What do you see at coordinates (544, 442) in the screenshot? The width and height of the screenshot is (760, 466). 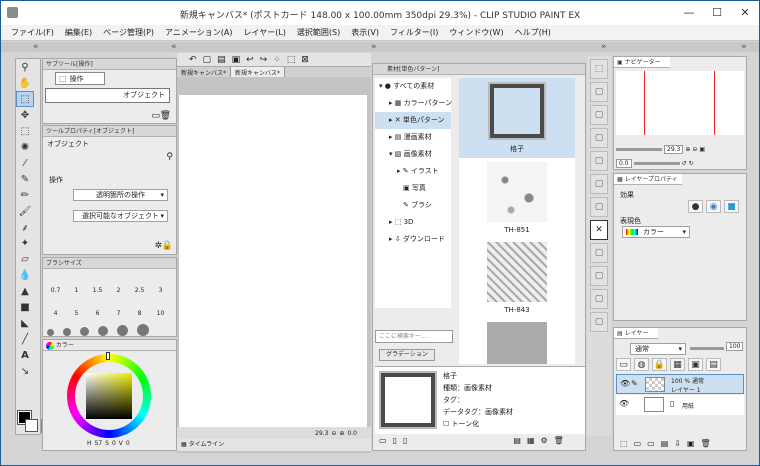 I see `settings-icon: ⚙` at bounding box center [544, 442].